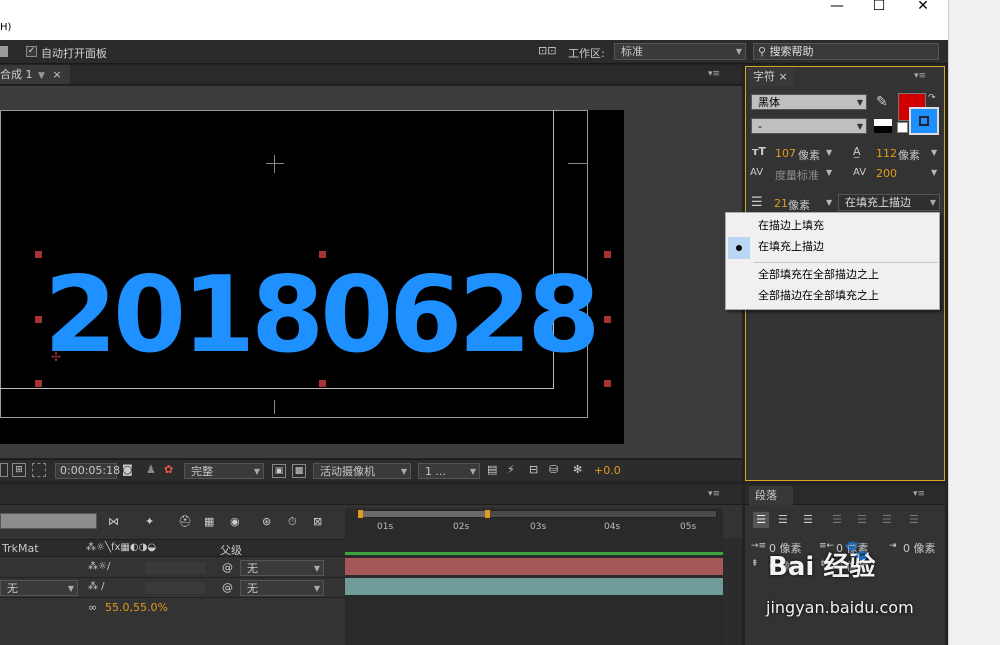 The image size is (1000, 645). I want to click on menu-item-fill-over-stroke: 在描边上填充, so click(791, 226).